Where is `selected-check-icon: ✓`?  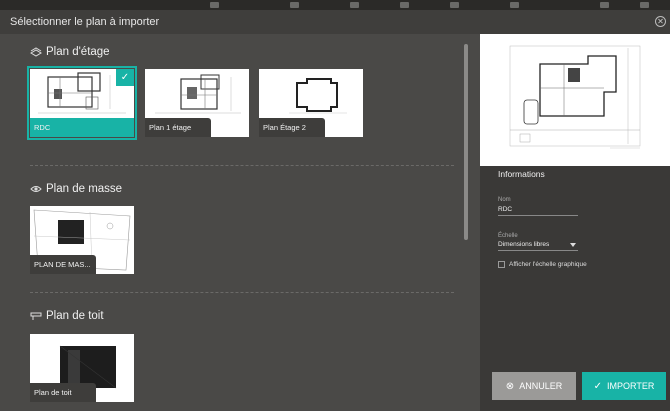 selected-check-icon: ✓ is located at coordinates (125, 77).